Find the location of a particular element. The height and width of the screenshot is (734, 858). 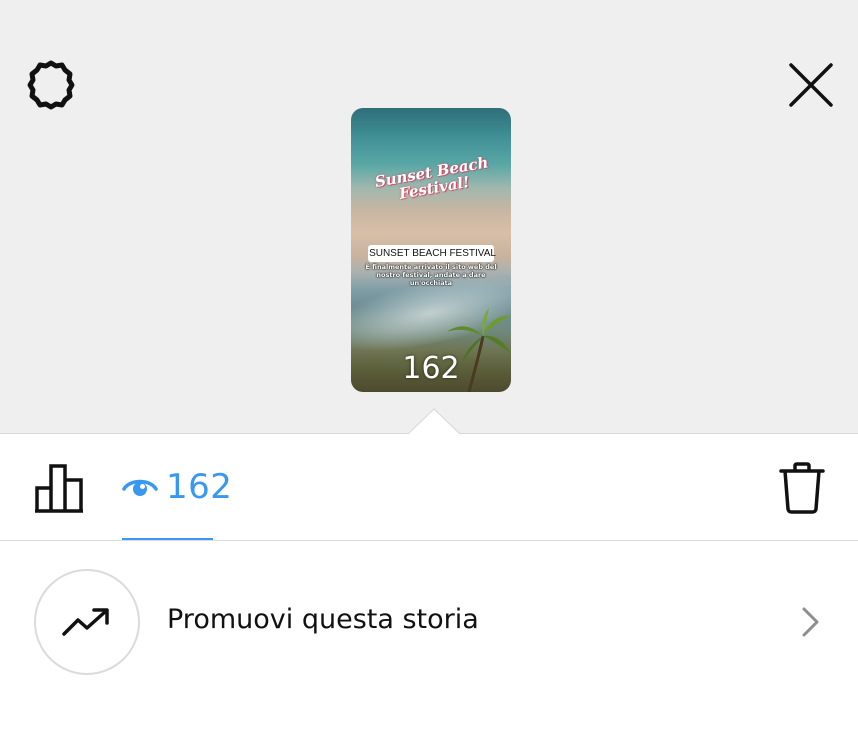

settings-button is located at coordinates (51, 85).